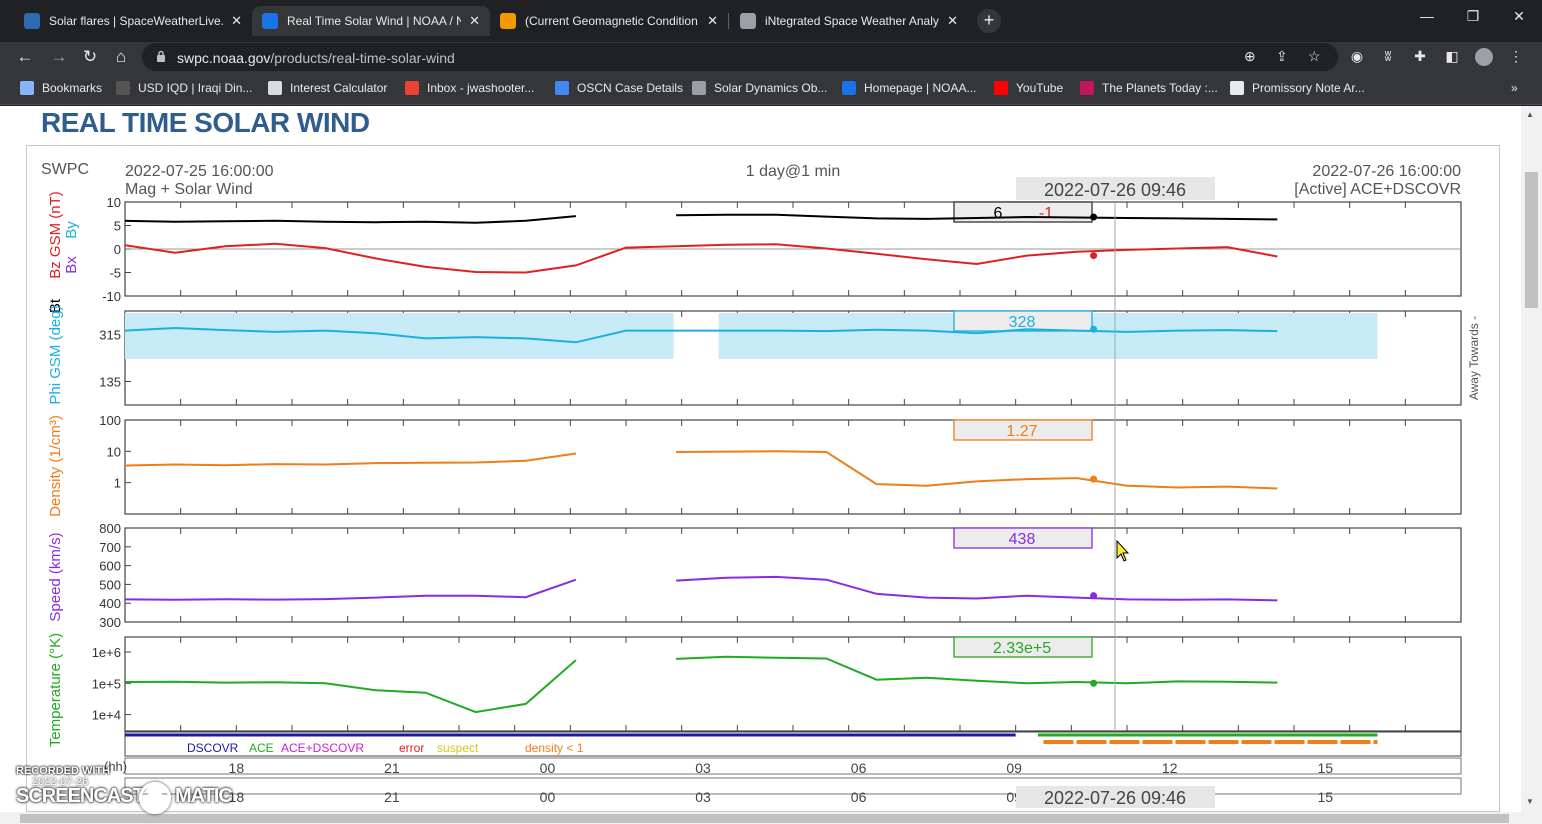 This screenshot has height=824, width=1542. What do you see at coordinates (1115, 798) in the screenshot?
I see `cursor-time-label-bottom: 2022-07-26 09:46` at bounding box center [1115, 798].